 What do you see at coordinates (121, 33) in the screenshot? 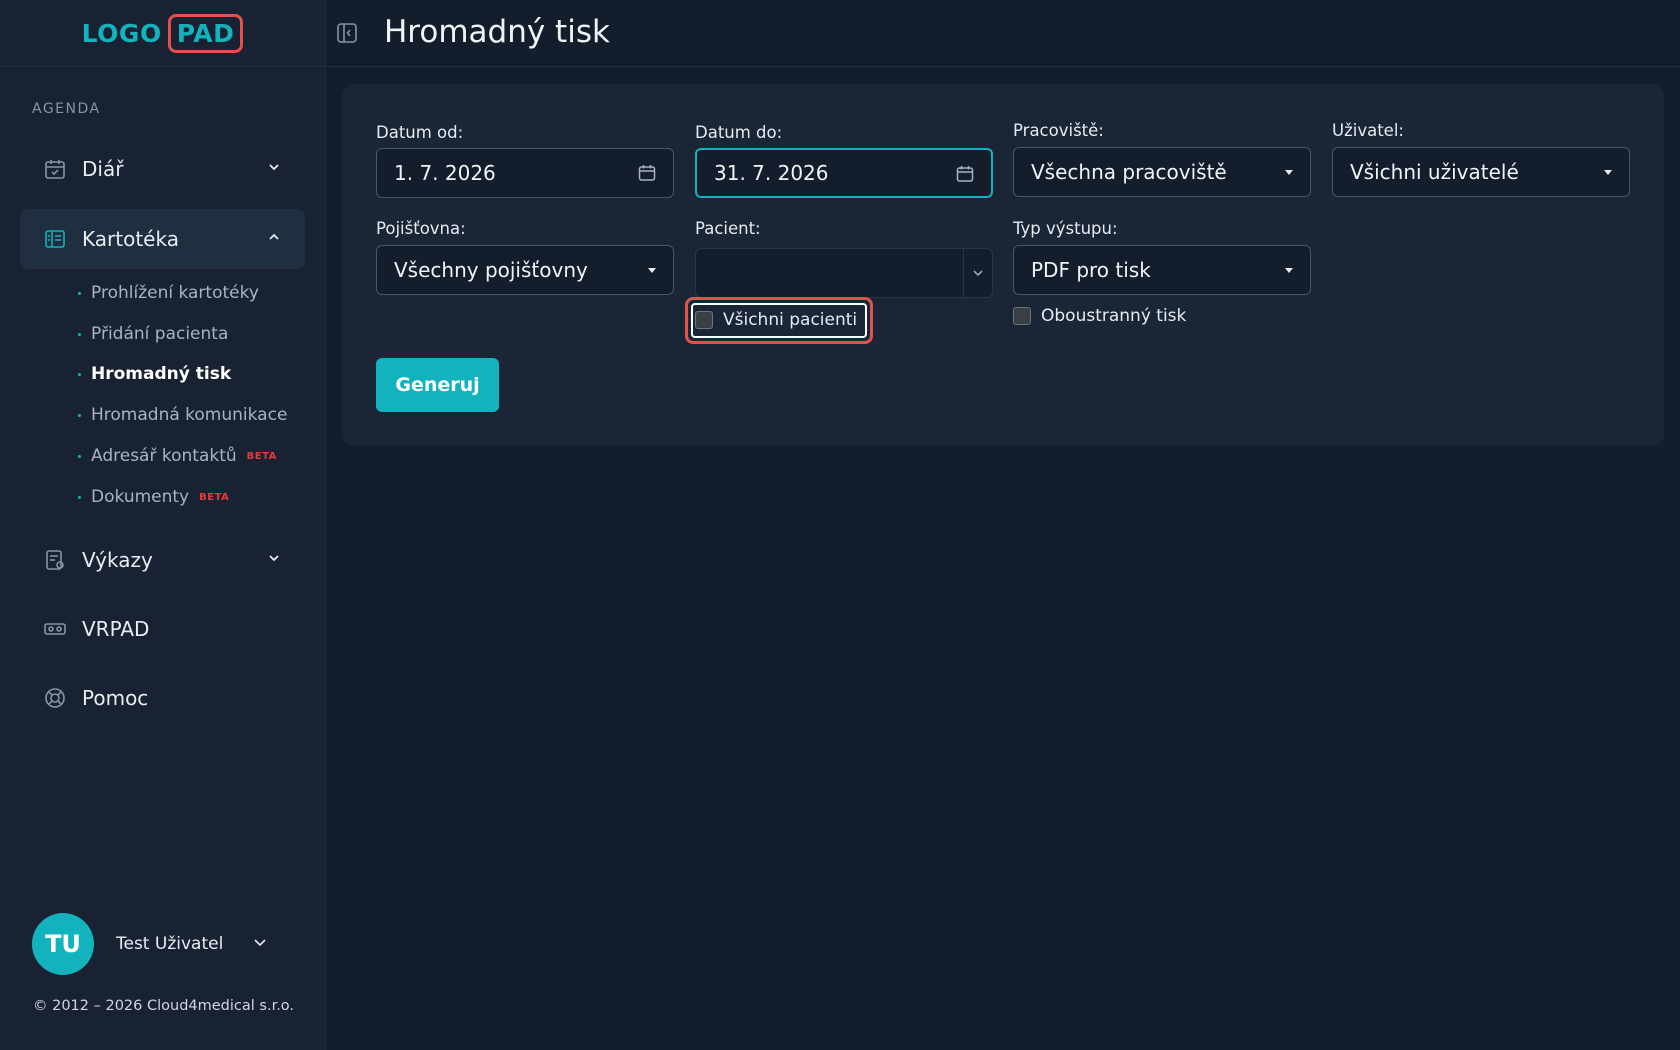
I see `logo-text-logo: LOGO` at bounding box center [121, 33].